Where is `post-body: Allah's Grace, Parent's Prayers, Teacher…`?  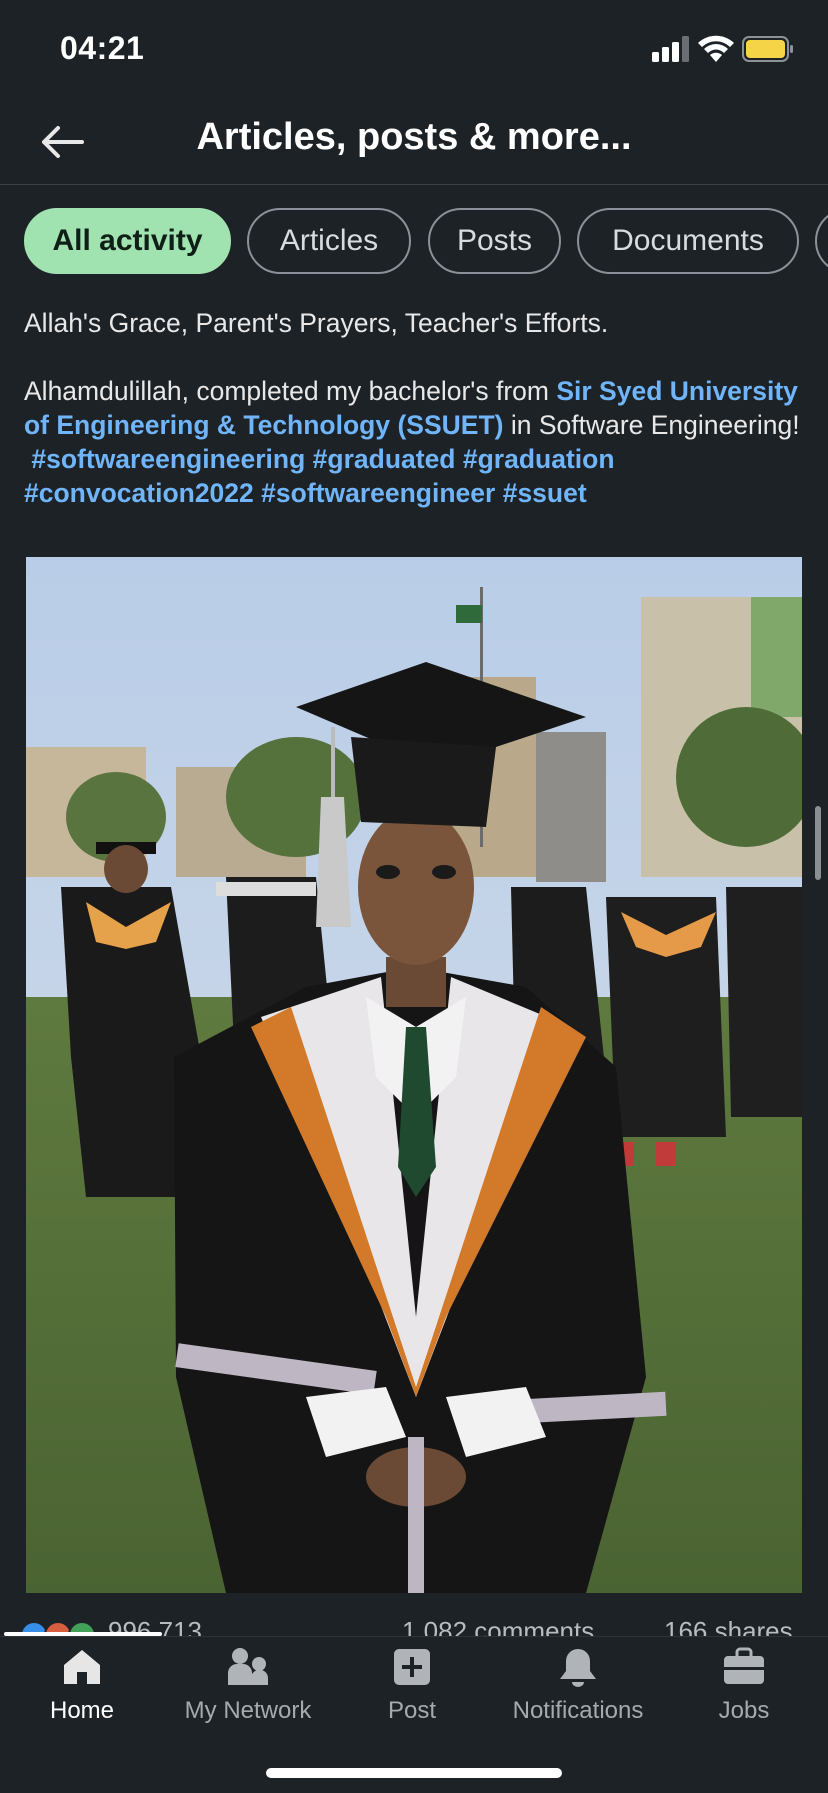 post-body: Allah's Grace, Parent's Prayers, Teacher… is located at coordinates (414, 408).